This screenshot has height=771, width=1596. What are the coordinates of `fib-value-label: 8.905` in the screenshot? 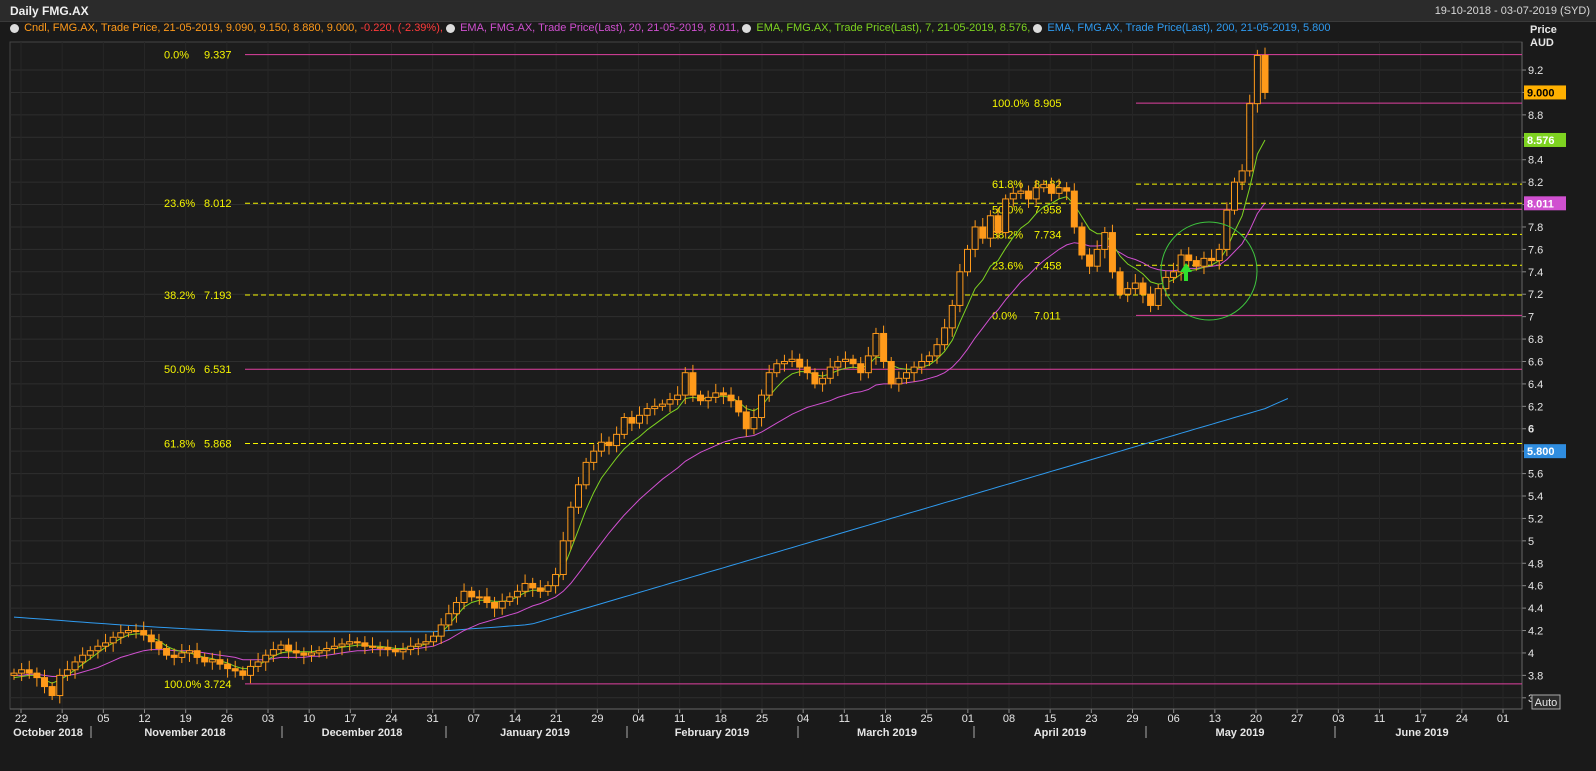 It's located at (1048, 104).